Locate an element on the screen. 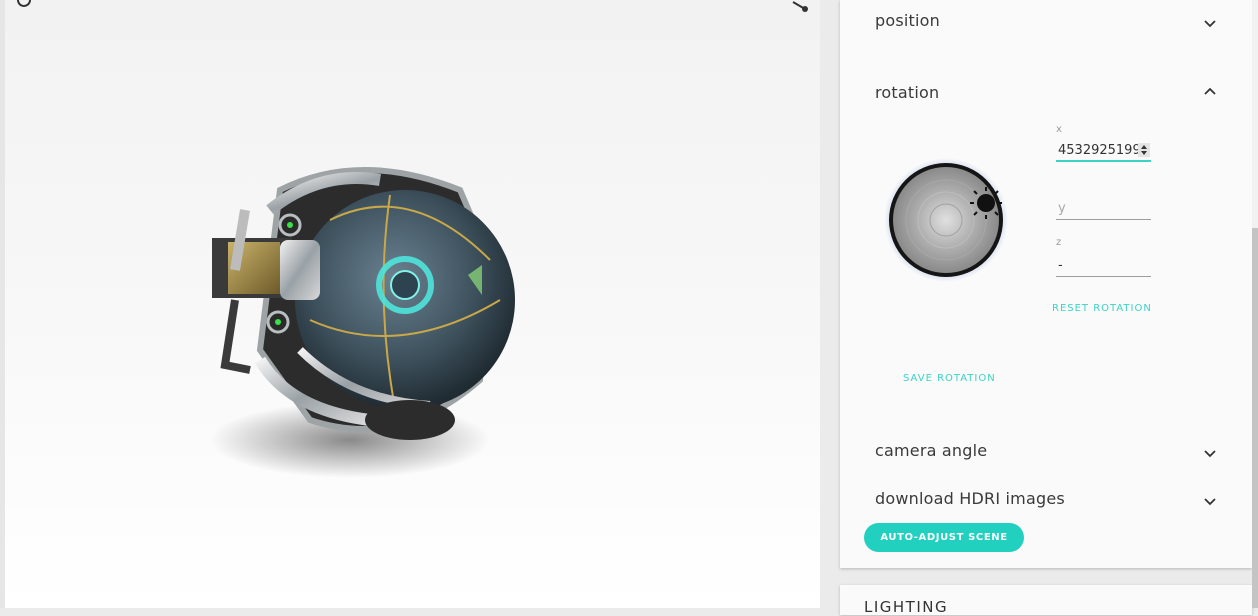  rotation-x-label: x is located at coordinates (1059, 129).